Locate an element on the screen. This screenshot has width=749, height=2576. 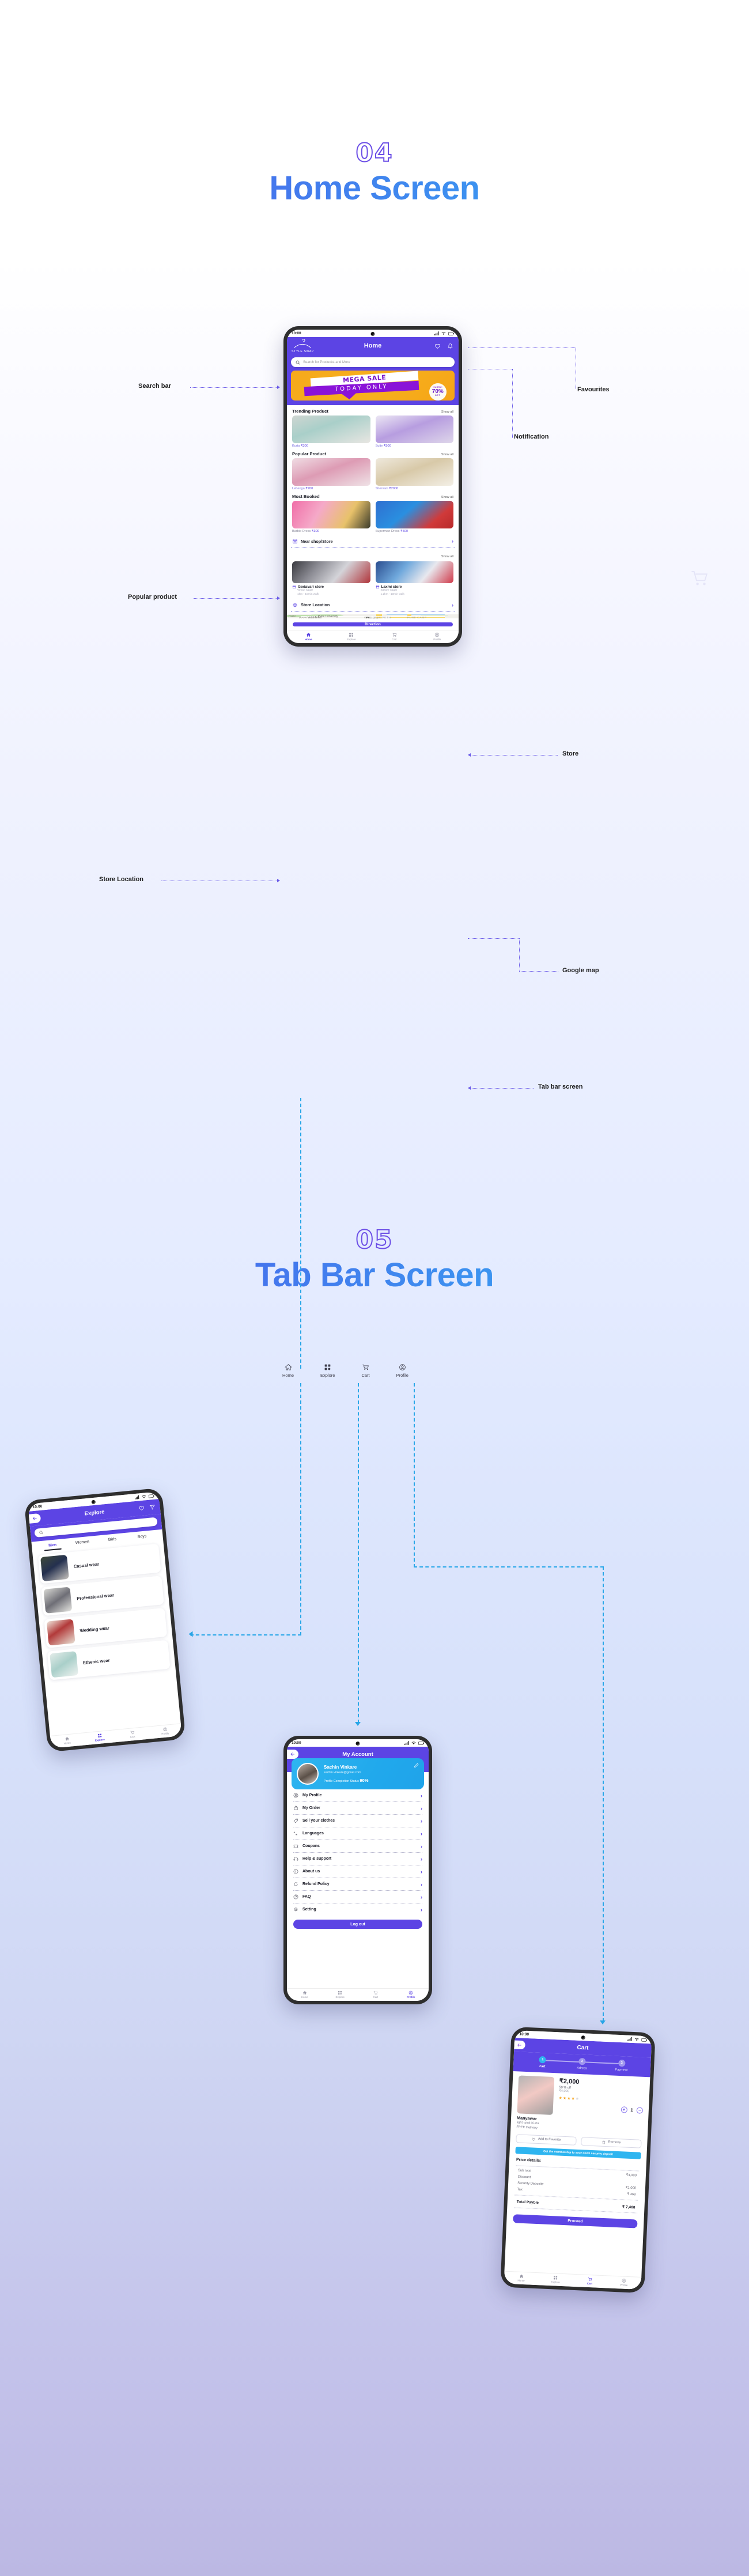
shop-icon is located at coordinates (377, 587).